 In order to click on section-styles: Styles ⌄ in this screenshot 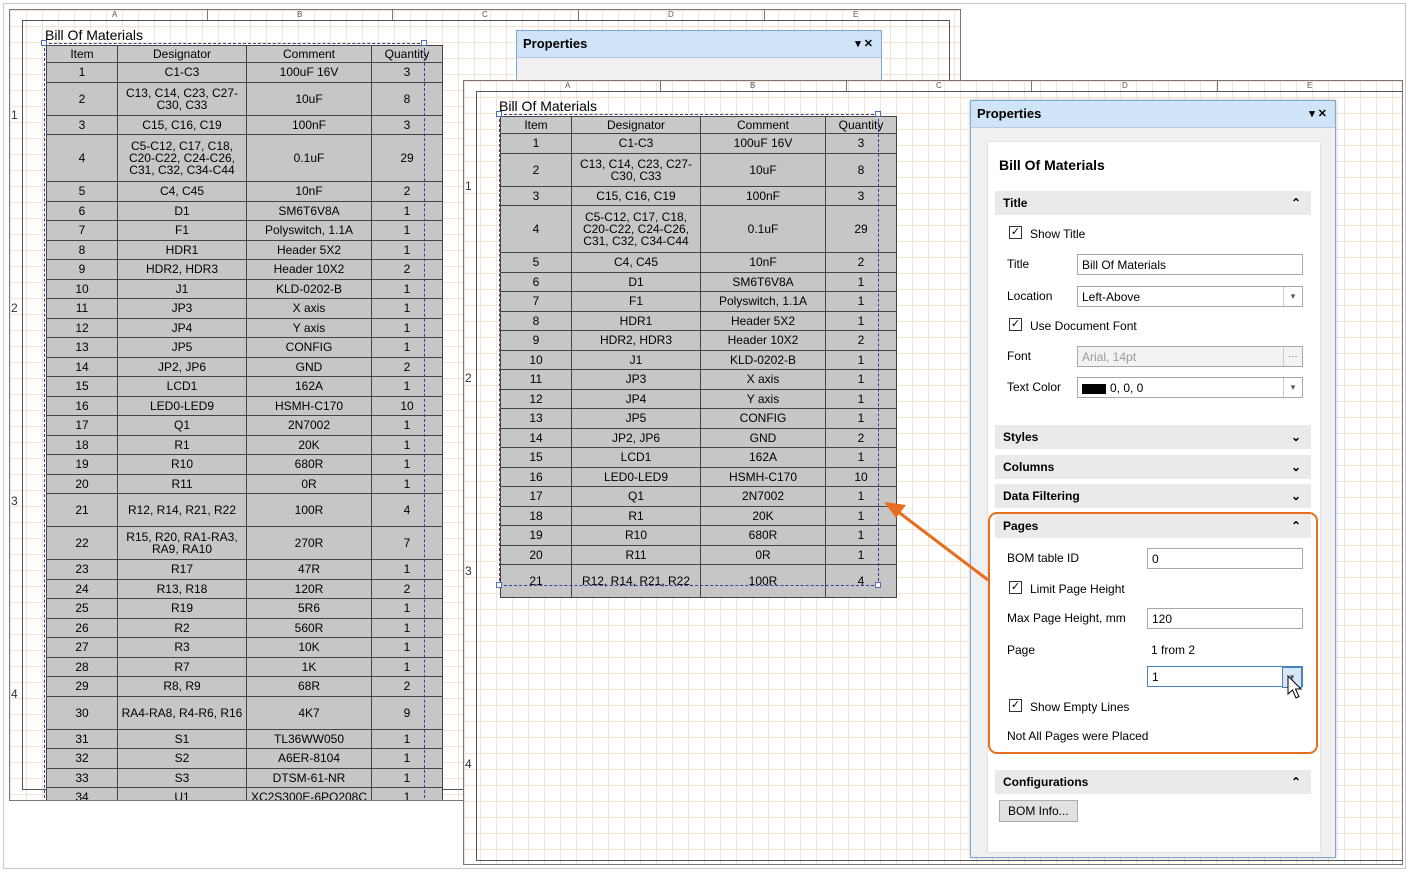, I will do `click(1153, 437)`.